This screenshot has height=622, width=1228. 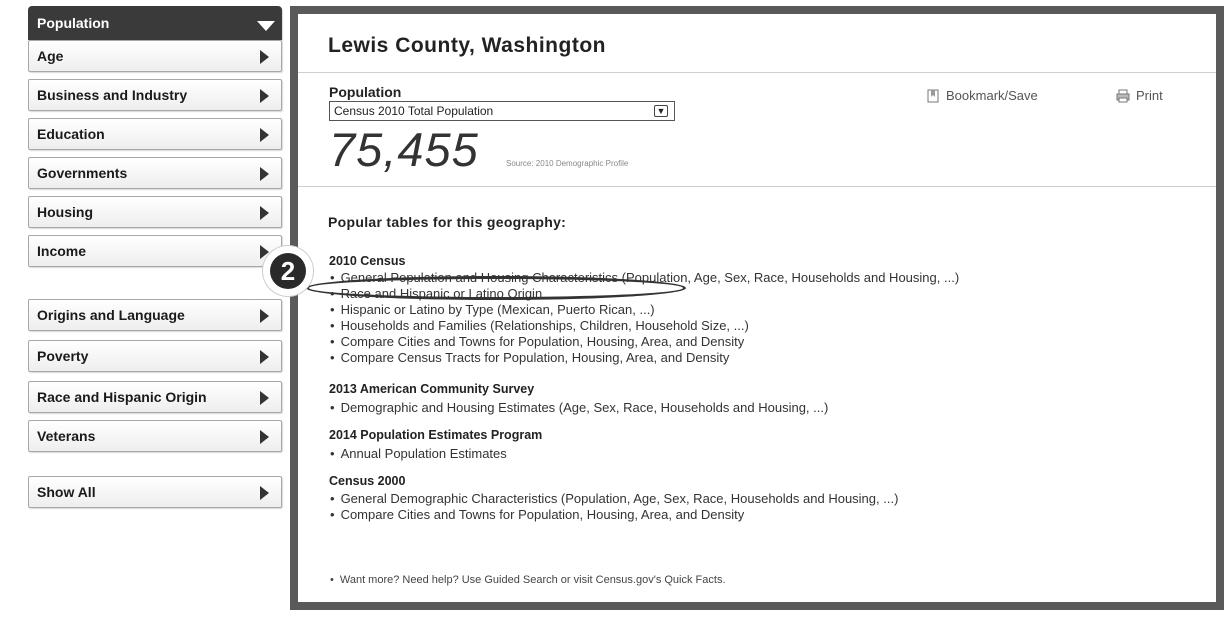 I want to click on section-title-2010-census: 2010 Census, so click(x=367, y=261).